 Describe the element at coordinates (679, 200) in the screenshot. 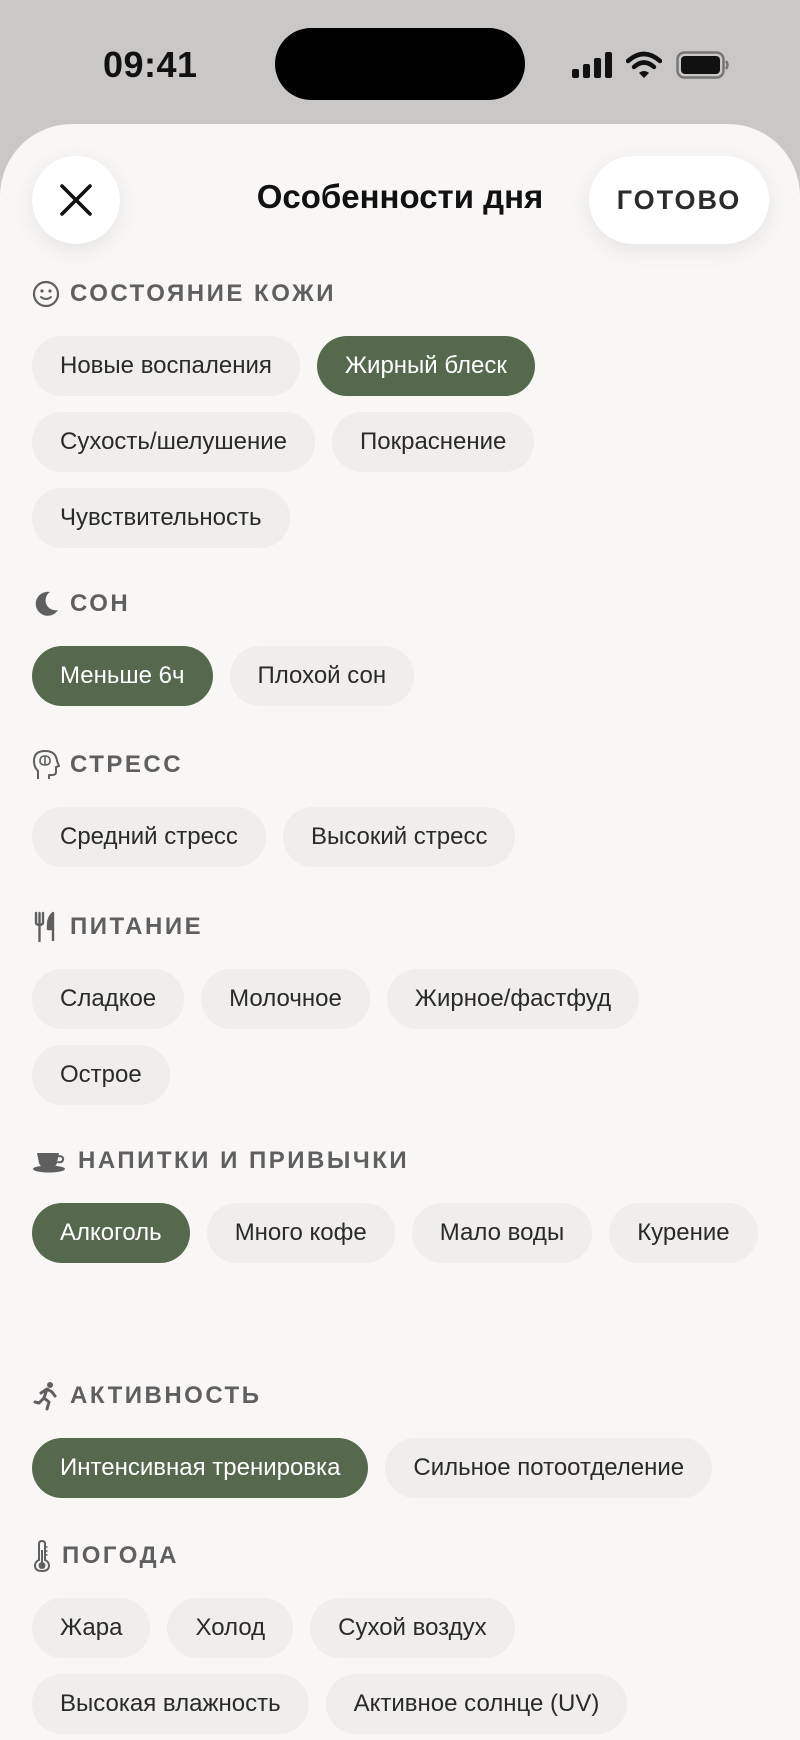

I see `done-button: ГОТОВО` at that location.